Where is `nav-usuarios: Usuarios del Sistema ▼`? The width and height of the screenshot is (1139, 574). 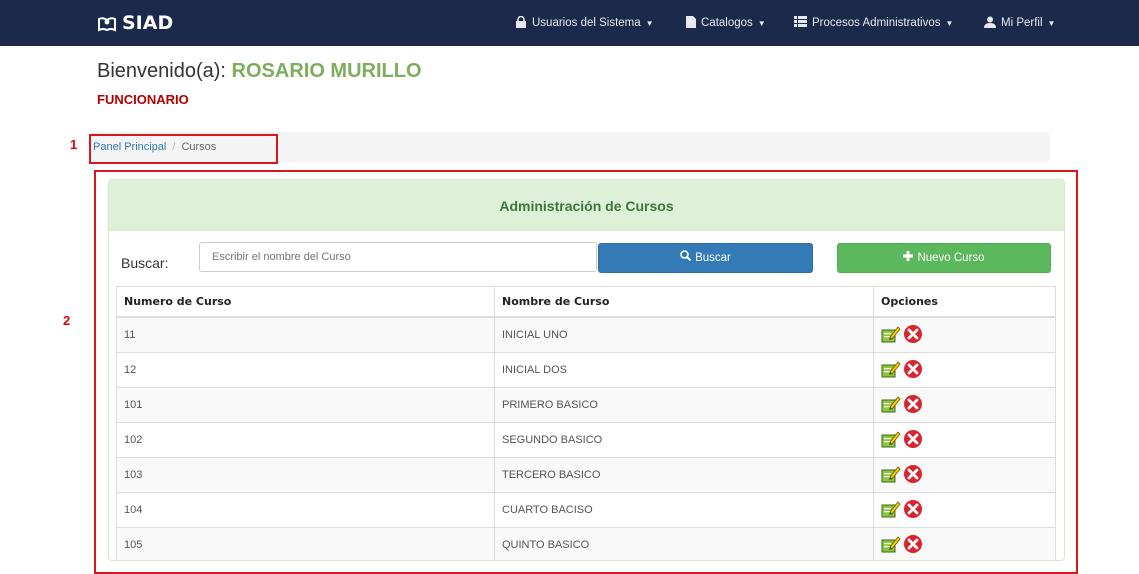
nav-usuarios: Usuarios del Sistema ▼ is located at coordinates (584, 23).